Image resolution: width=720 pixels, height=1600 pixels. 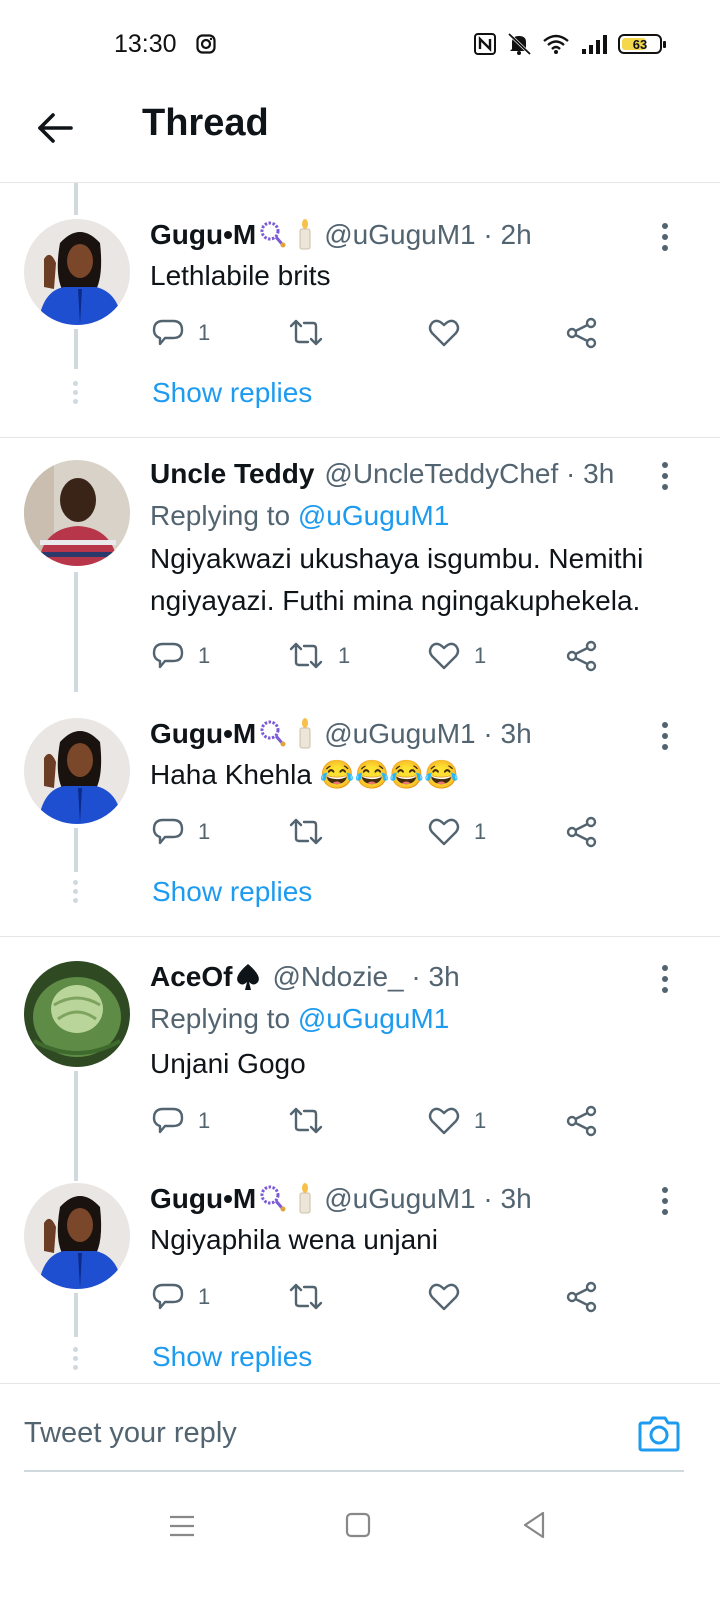 What do you see at coordinates (205, 123) in the screenshot?
I see `page-title: Thread` at bounding box center [205, 123].